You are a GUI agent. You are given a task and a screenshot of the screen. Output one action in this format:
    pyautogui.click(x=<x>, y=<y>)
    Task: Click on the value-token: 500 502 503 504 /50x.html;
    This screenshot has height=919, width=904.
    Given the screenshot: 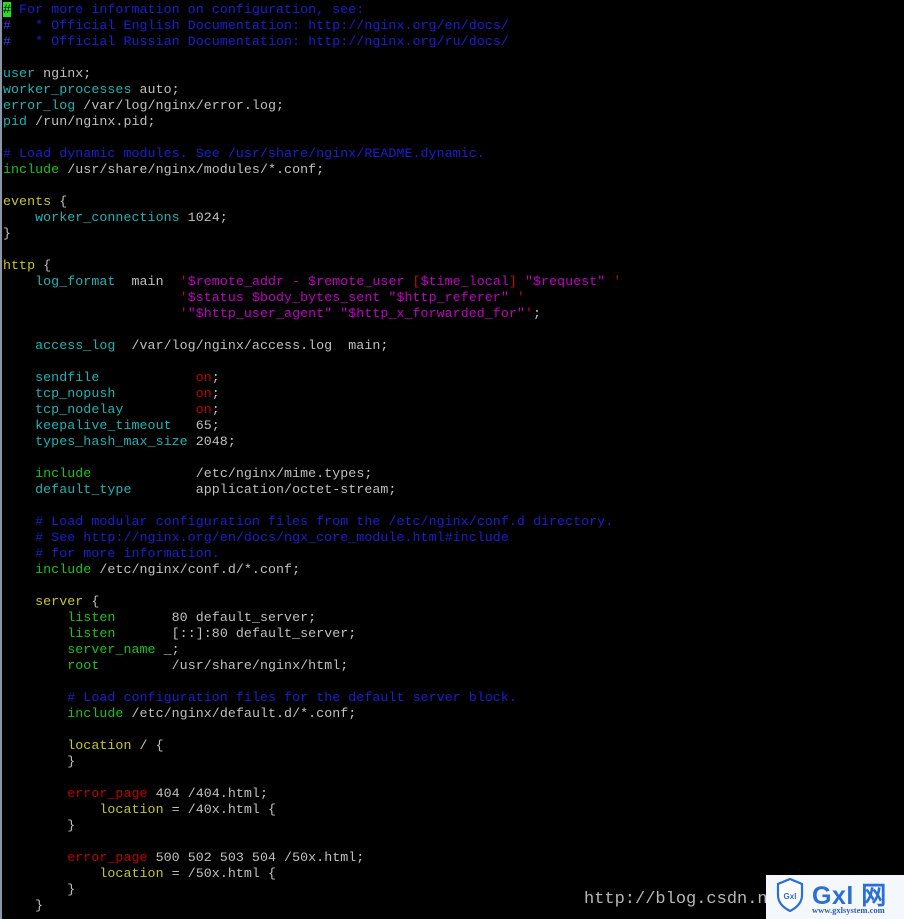 What is the action you would take?
    pyautogui.click(x=256, y=857)
    